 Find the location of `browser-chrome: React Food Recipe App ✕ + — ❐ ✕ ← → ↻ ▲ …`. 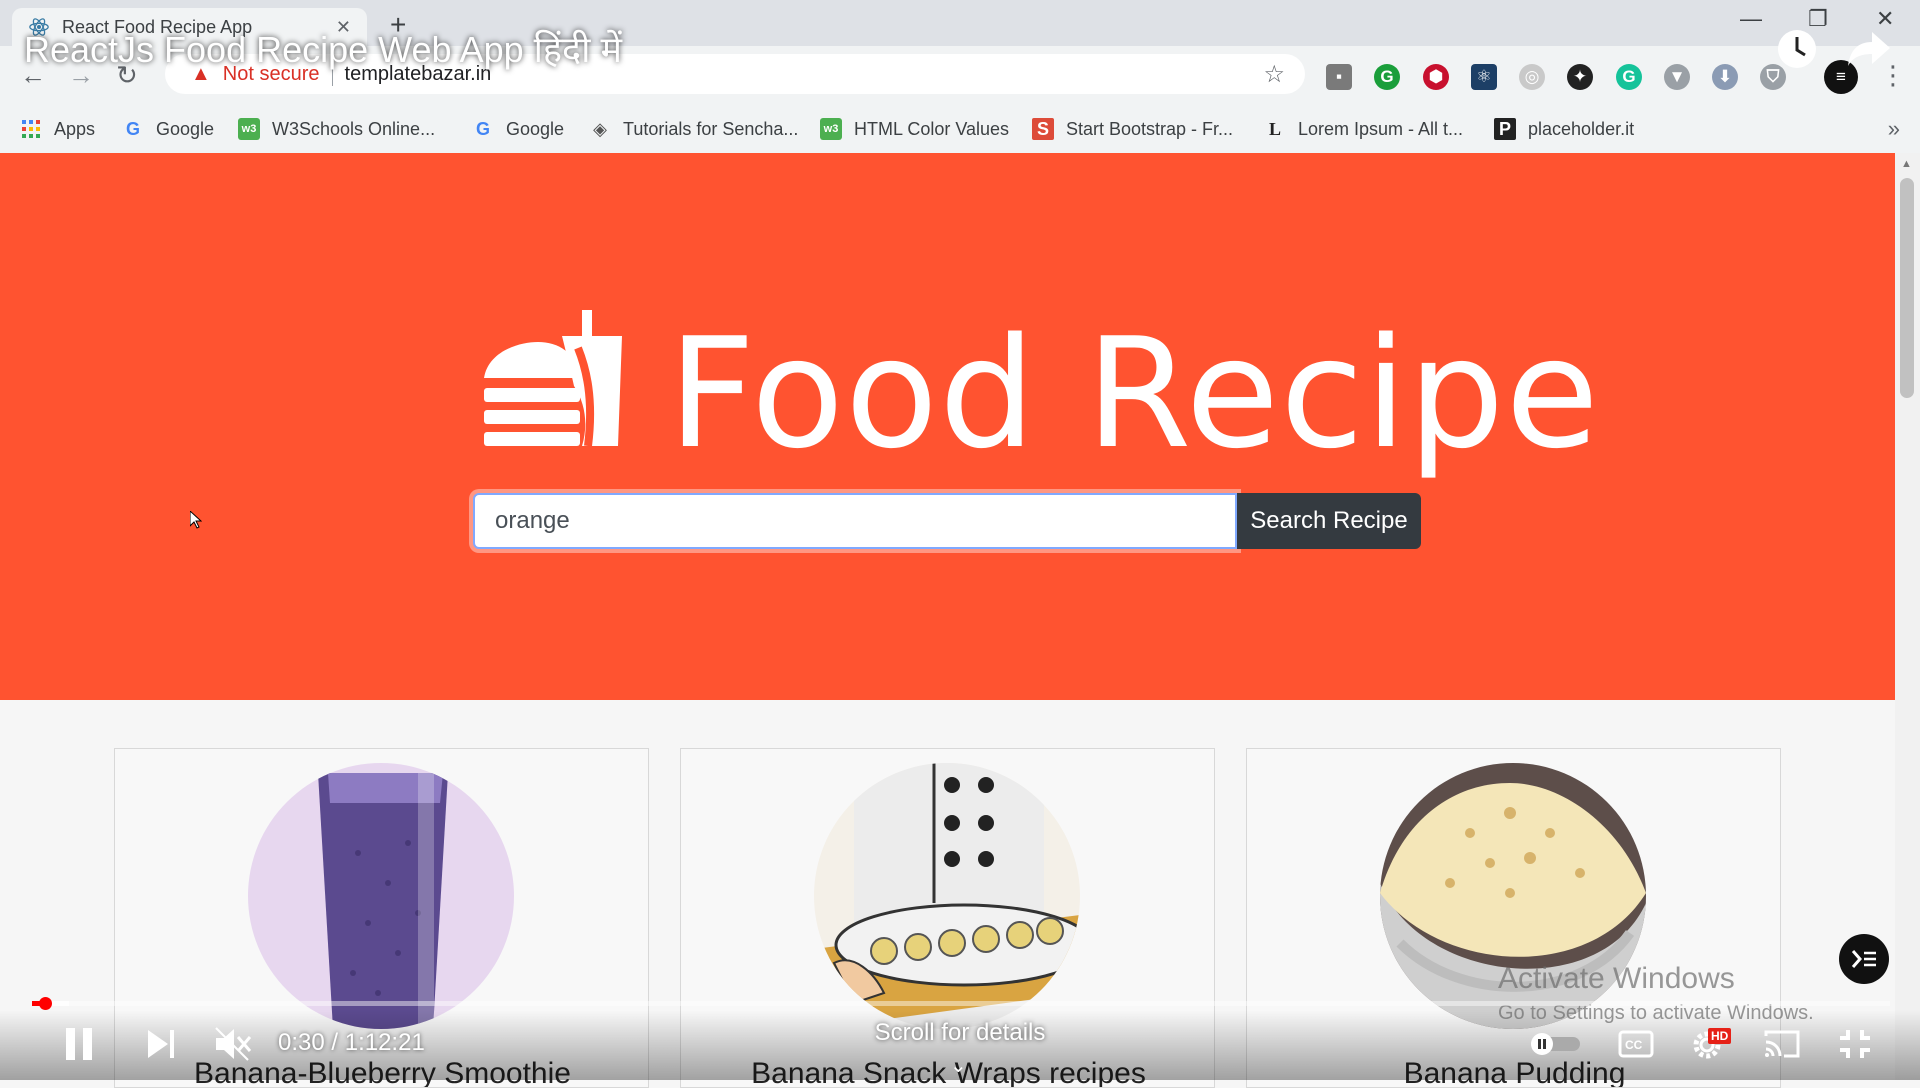

browser-chrome: React Food Recipe App ✕ + — ❐ ✕ ← → ↻ ▲ … is located at coordinates (960, 77).